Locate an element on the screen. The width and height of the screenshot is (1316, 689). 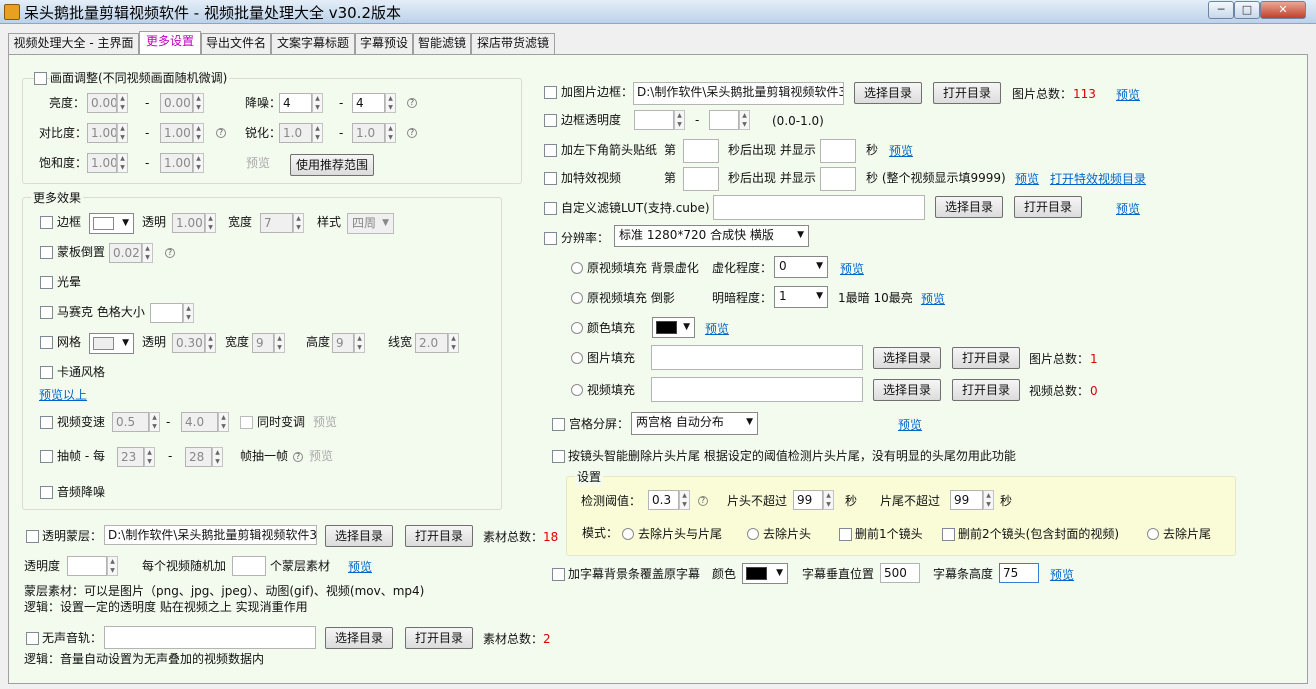
tail-limit-field: 99 is located at coordinates (966, 500).